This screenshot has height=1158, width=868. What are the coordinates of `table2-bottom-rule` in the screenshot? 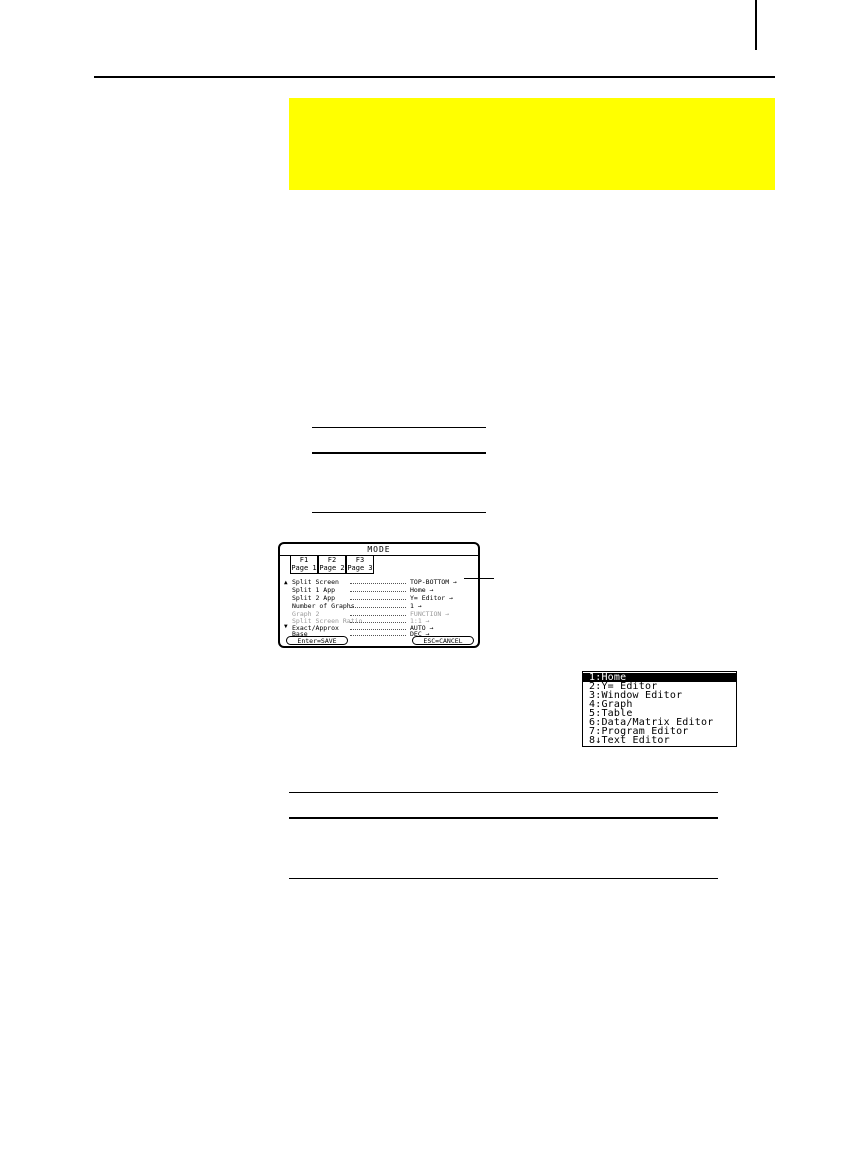 It's located at (503, 878).